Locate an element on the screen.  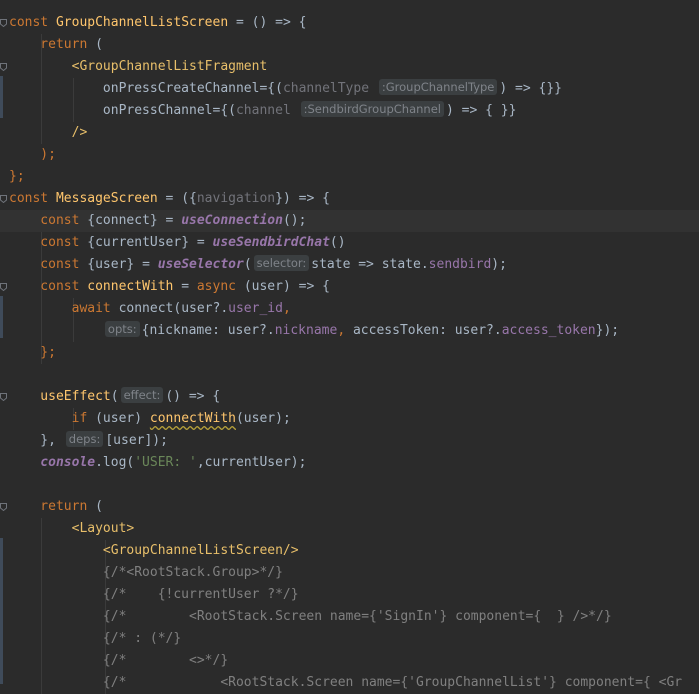
code-token: ) => {}} is located at coordinates (530, 88).